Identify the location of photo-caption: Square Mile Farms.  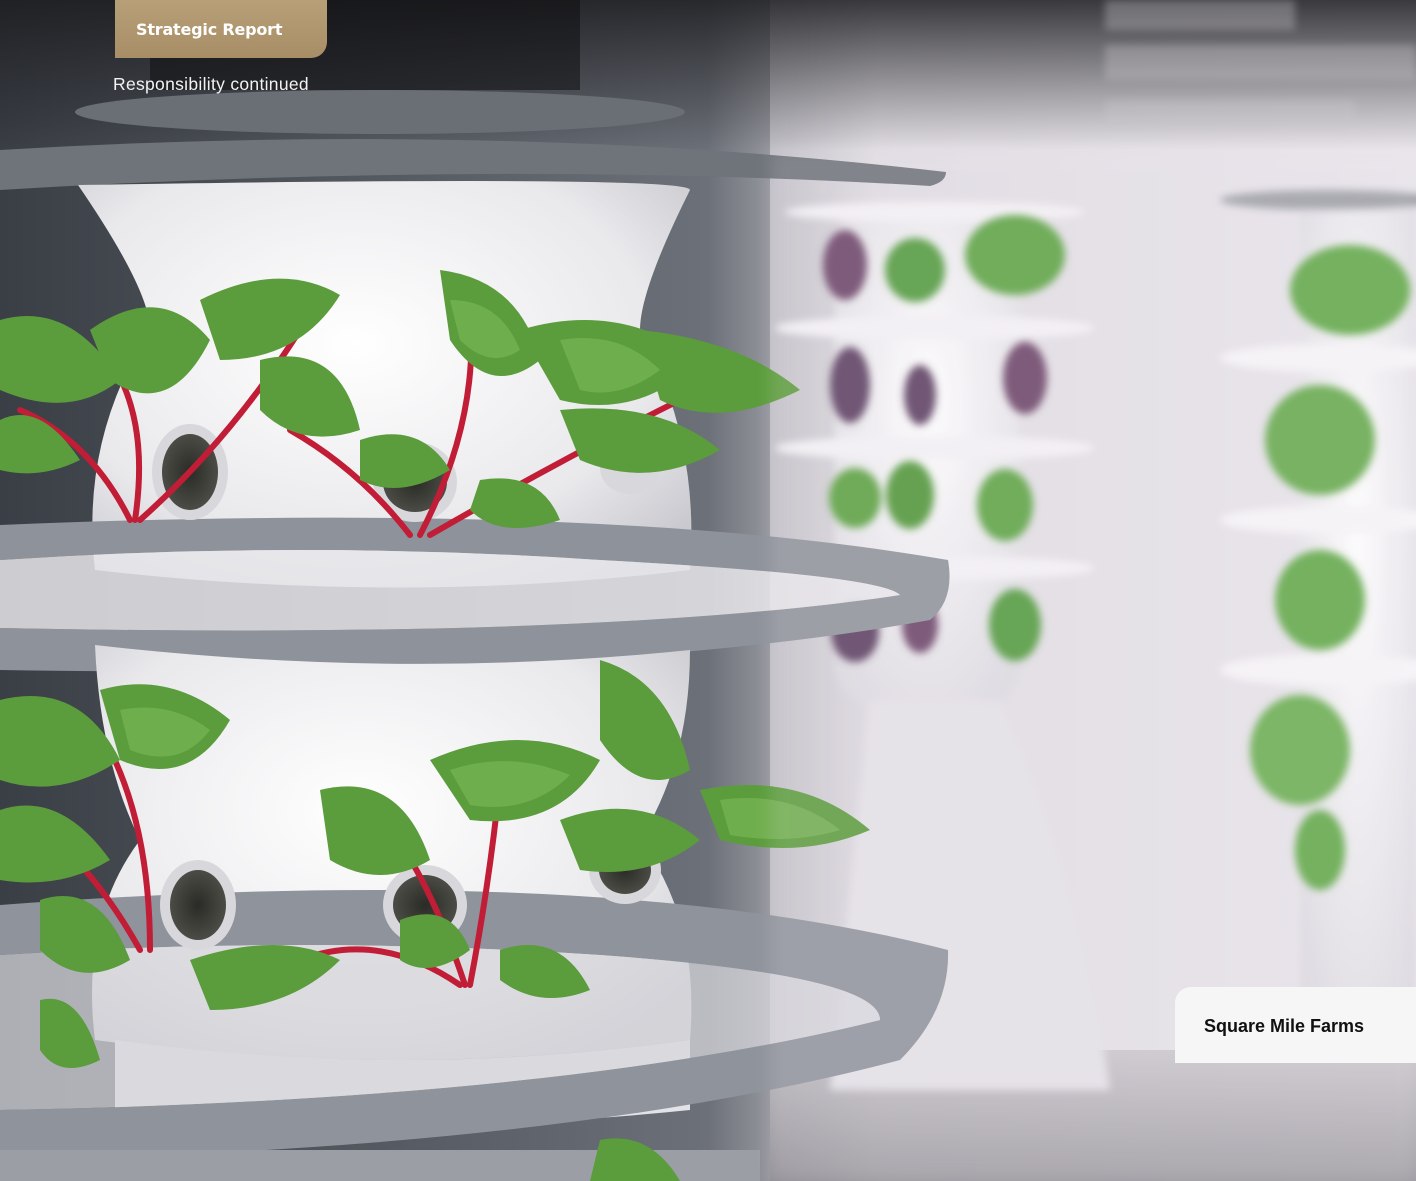
(1295, 1025).